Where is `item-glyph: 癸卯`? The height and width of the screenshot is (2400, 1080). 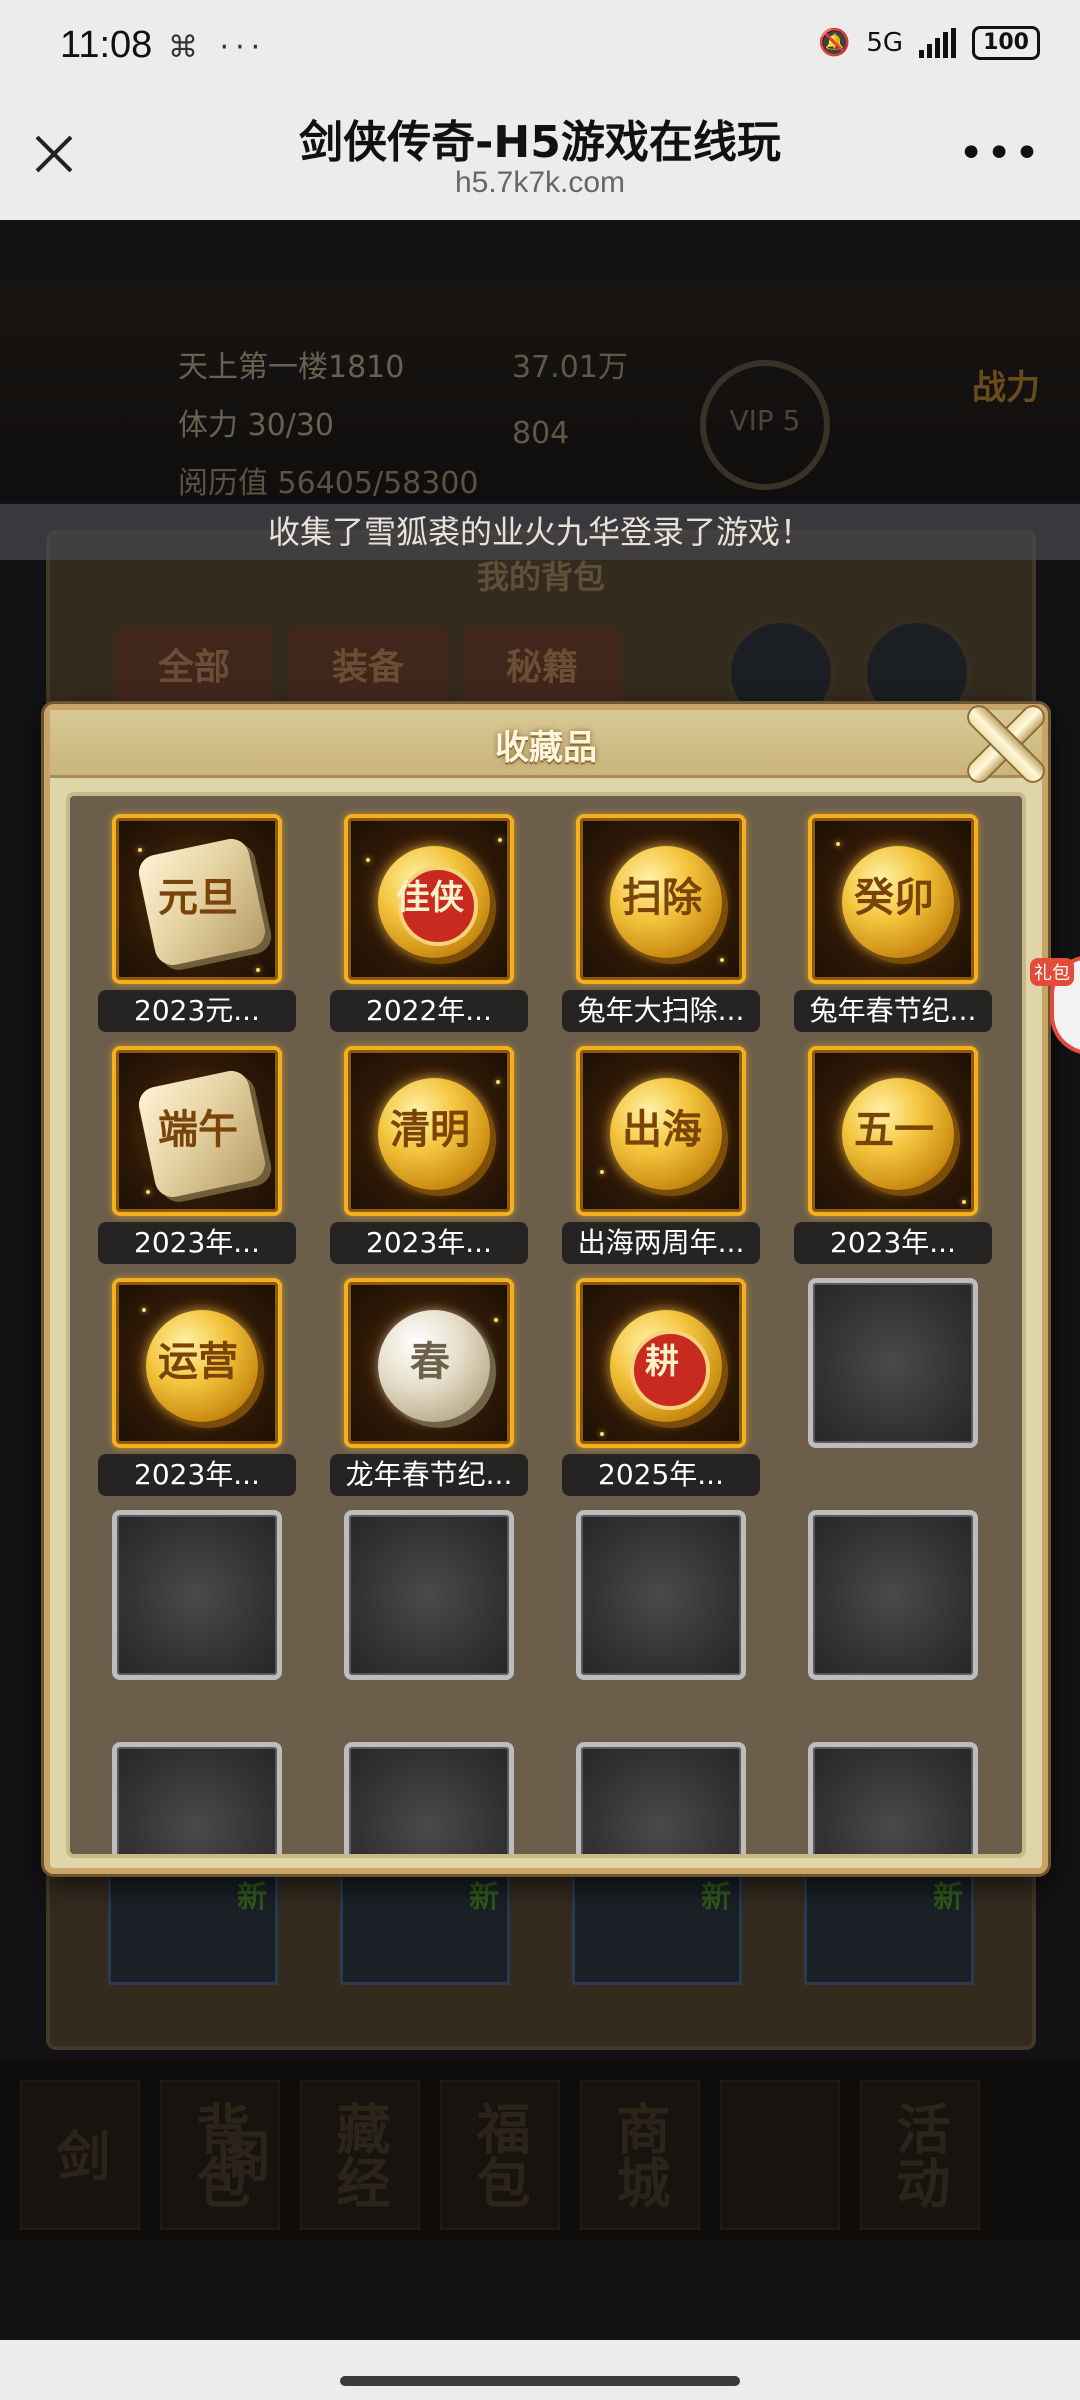 item-glyph: 癸卯 is located at coordinates (894, 897).